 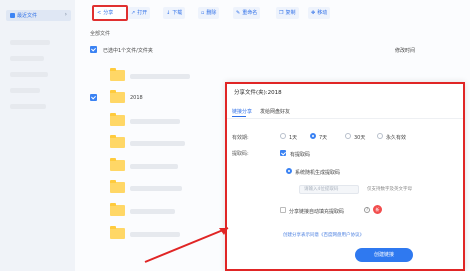 I want to click on annotation-arrow, so click(x=186, y=245).